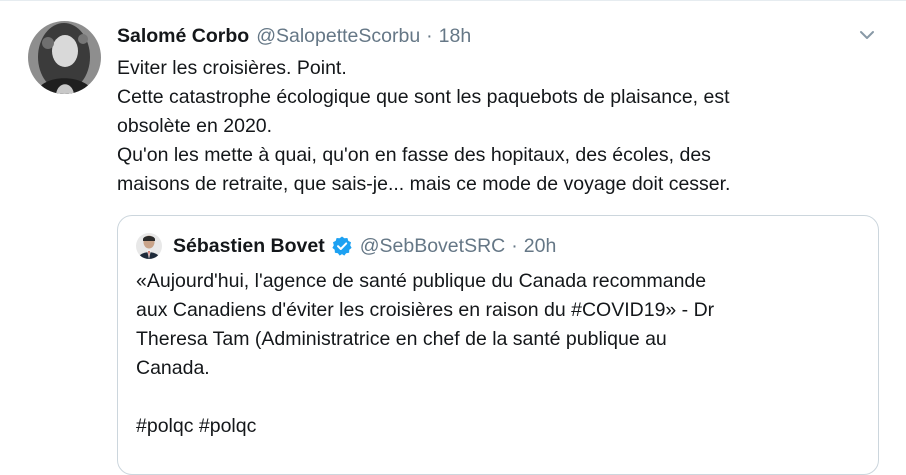 The image size is (906, 475). What do you see at coordinates (249, 246) in the screenshot?
I see `quoted-author-name: Sébastien Bovet` at bounding box center [249, 246].